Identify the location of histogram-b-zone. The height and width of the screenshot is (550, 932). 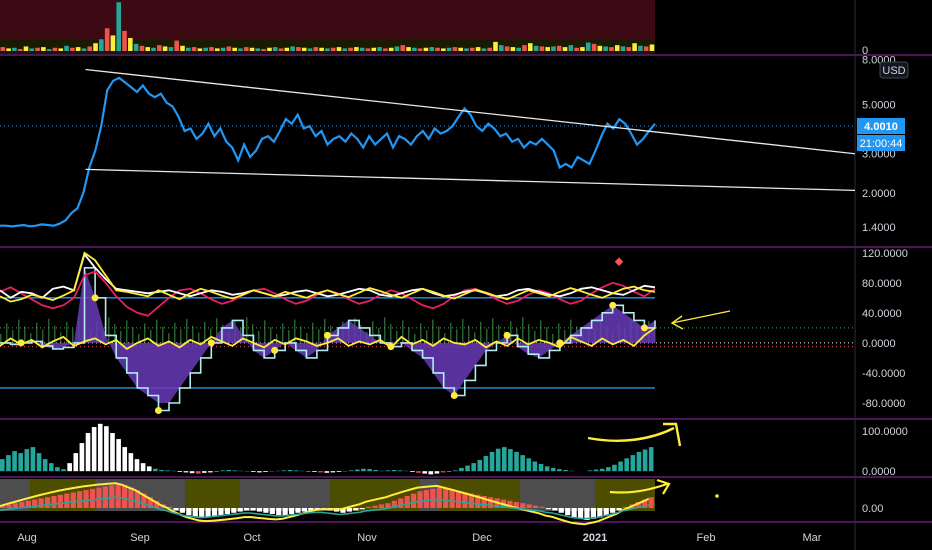
(212, 495).